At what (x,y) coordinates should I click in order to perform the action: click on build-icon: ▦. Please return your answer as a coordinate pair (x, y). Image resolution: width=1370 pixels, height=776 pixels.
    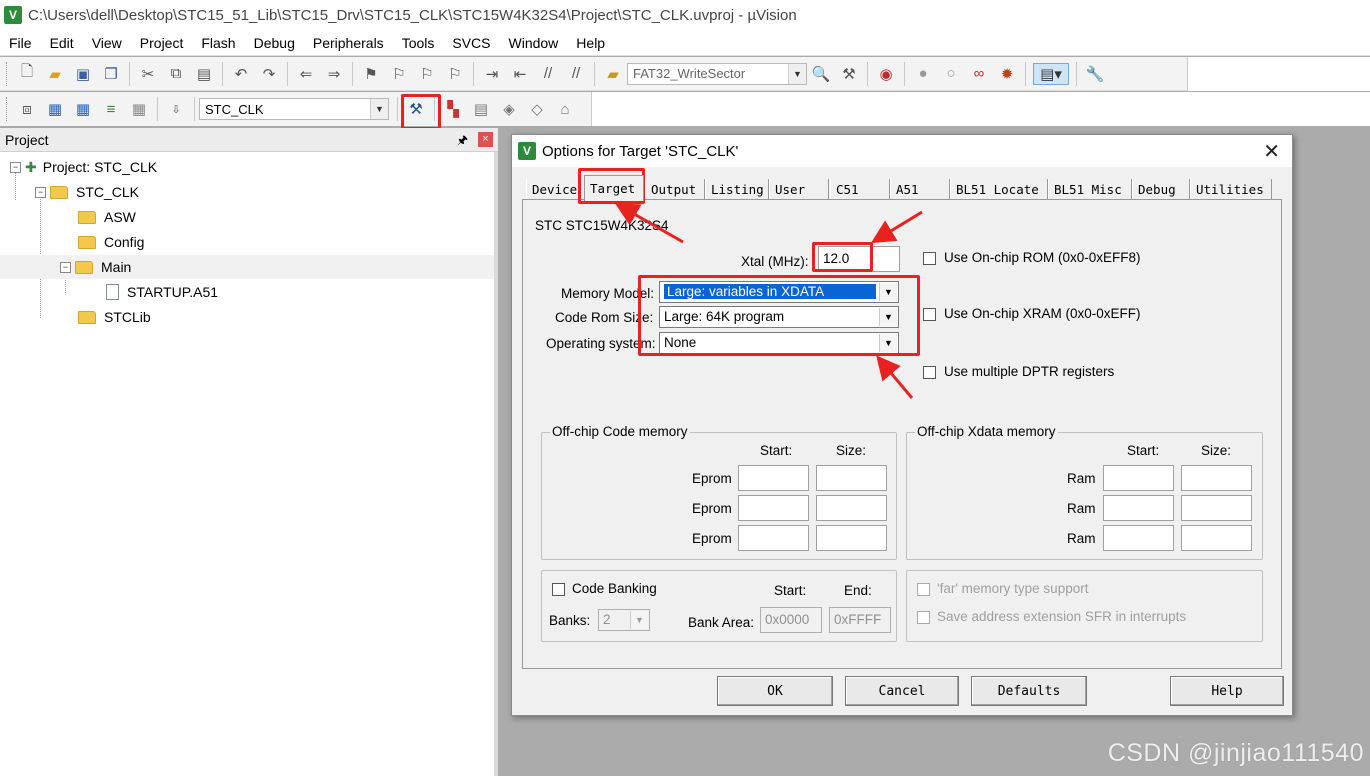
    Looking at the image, I should click on (55, 109).